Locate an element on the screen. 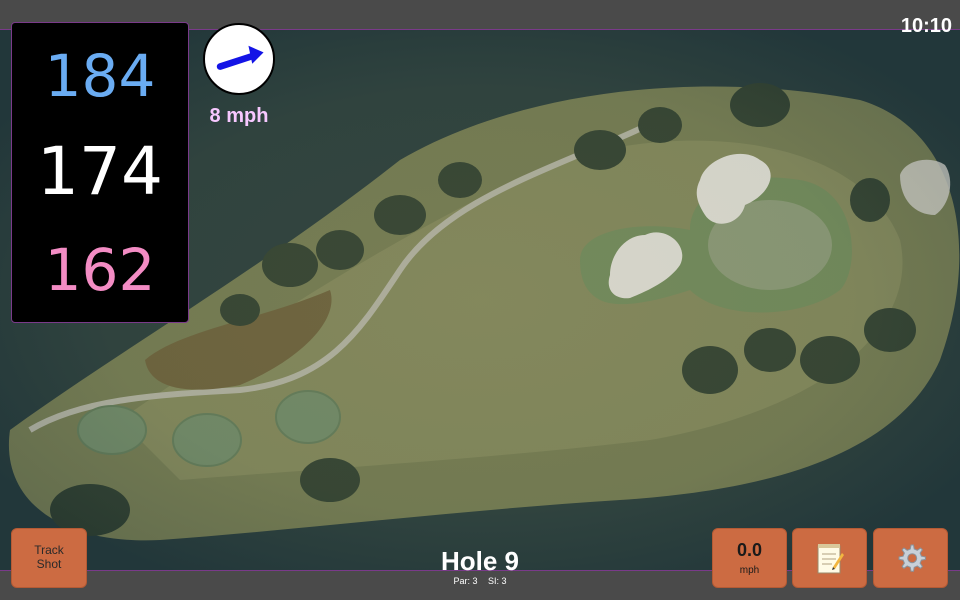 The width and height of the screenshot is (960, 600). track-shot-label-line2: Shot is located at coordinates (49, 564).